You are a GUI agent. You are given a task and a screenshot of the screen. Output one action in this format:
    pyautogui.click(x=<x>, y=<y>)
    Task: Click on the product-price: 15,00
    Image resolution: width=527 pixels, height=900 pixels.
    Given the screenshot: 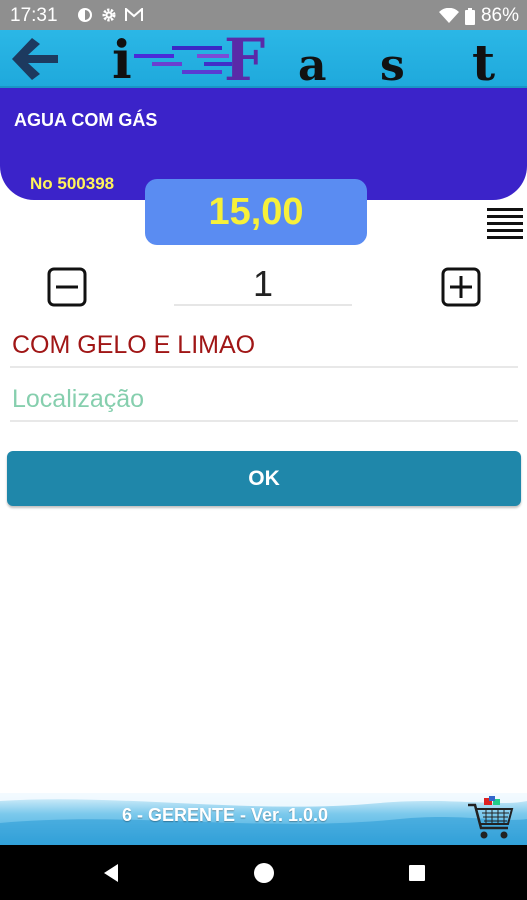 What is the action you would take?
    pyautogui.click(x=256, y=211)
    